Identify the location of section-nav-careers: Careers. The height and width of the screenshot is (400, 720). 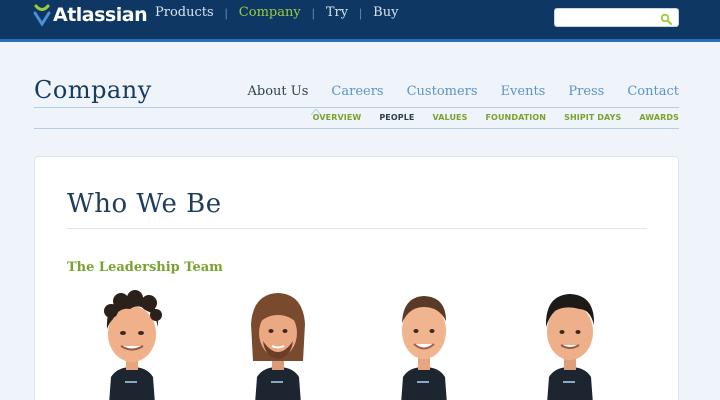
(357, 91).